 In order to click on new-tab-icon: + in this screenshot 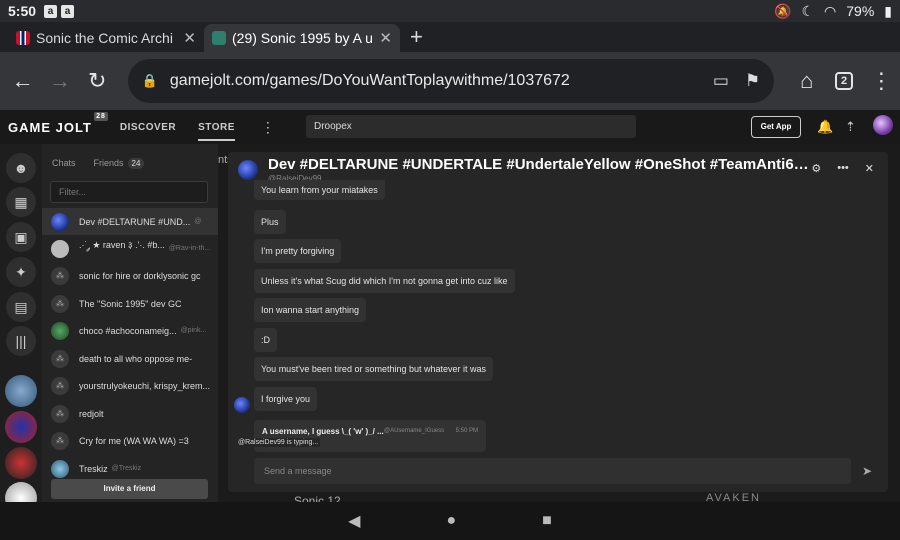, I will do `click(416, 38)`.